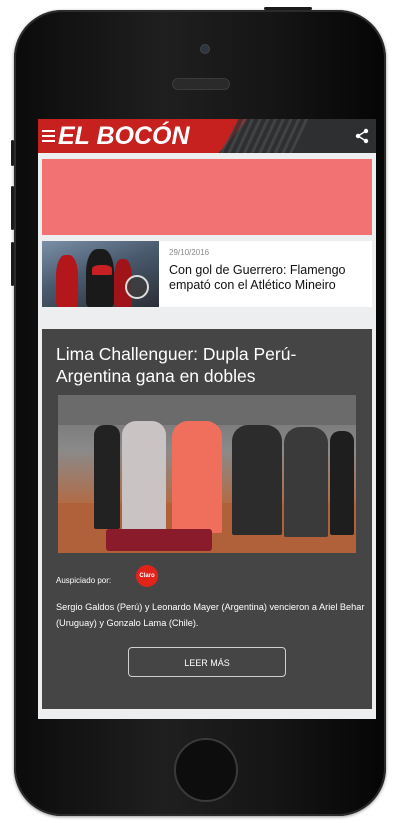 The width and height of the screenshot is (400, 823). Describe the element at coordinates (159, 540) in the screenshot. I see `trophy-table` at that location.